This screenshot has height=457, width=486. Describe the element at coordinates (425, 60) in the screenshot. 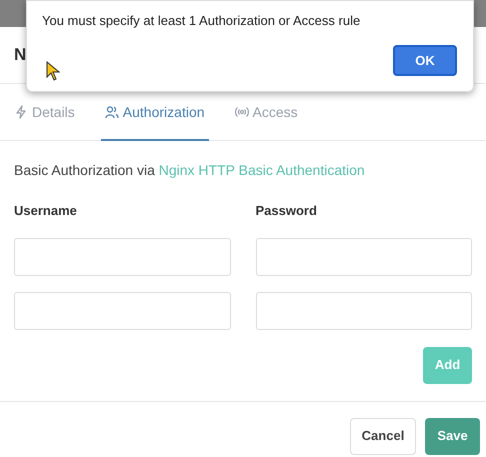

I see `ok-button: OK` at that location.